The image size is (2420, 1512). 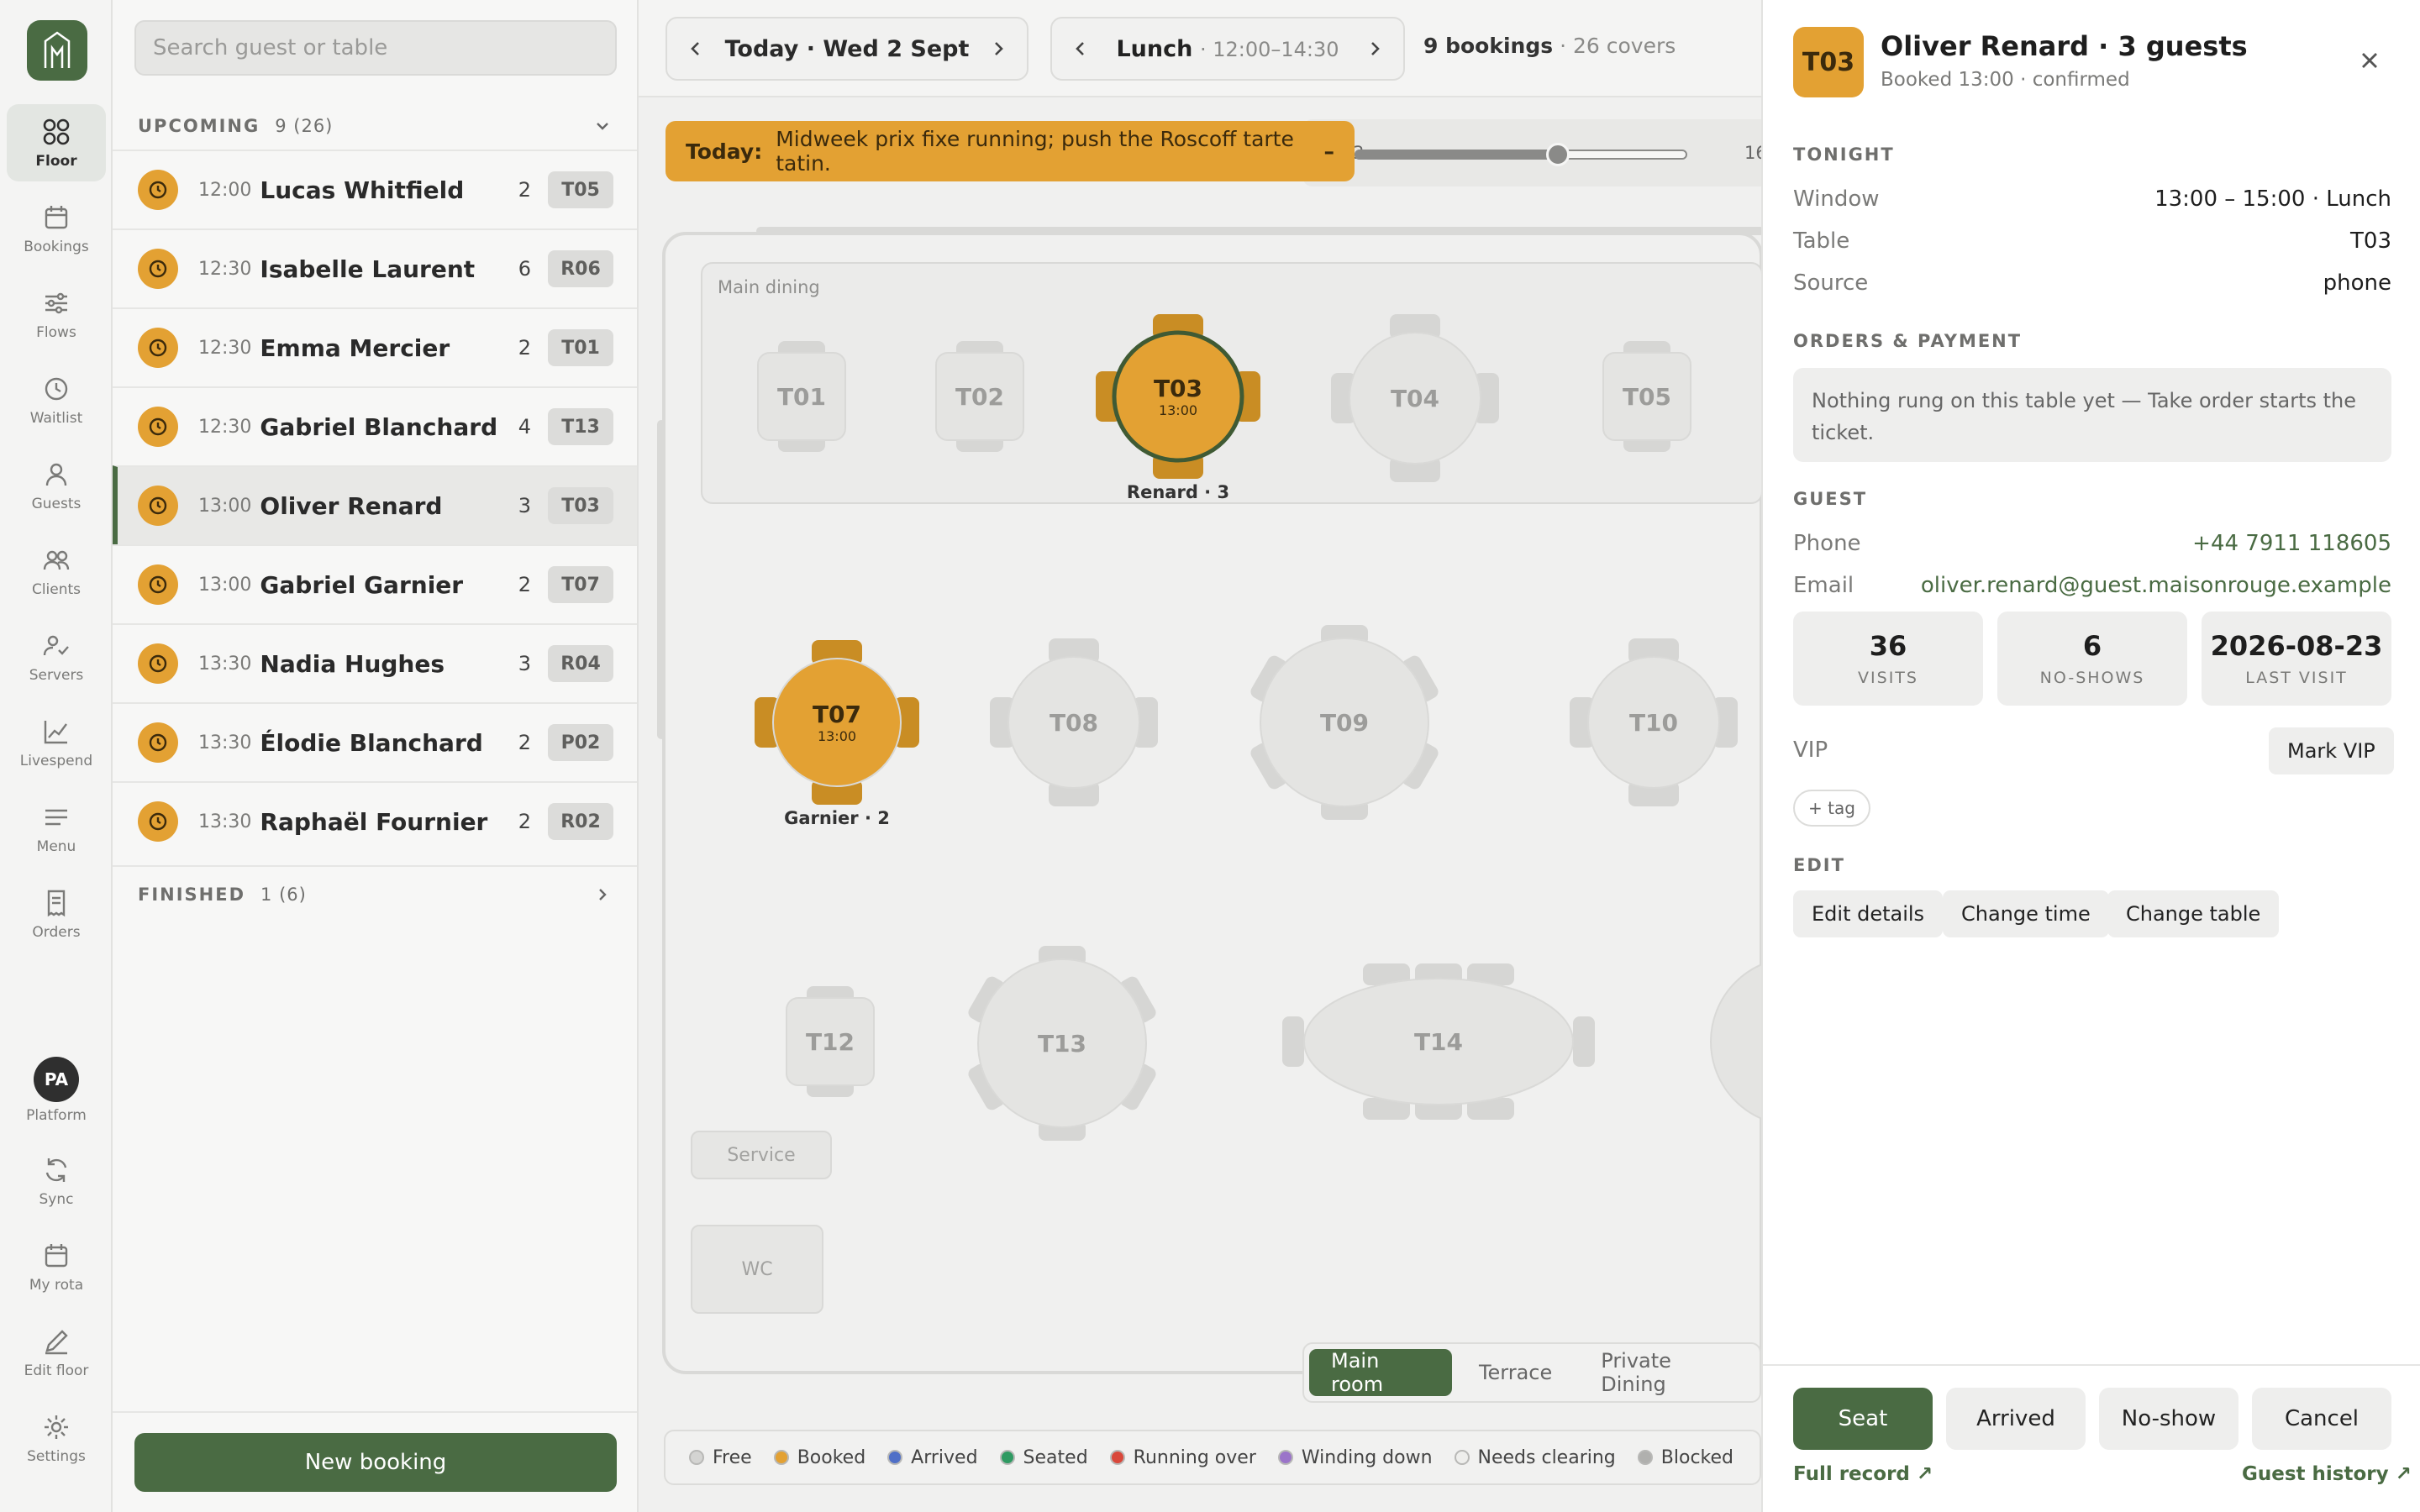 I want to click on table-id: T09, so click(x=1345, y=722).